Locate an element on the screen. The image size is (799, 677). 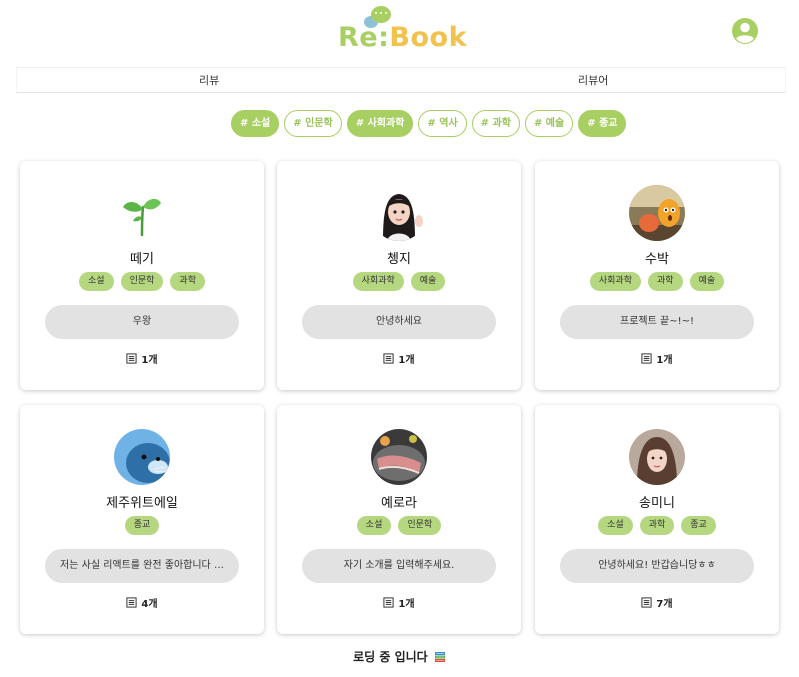
reviewer-name: 예로라 is located at coordinates (399, 503).